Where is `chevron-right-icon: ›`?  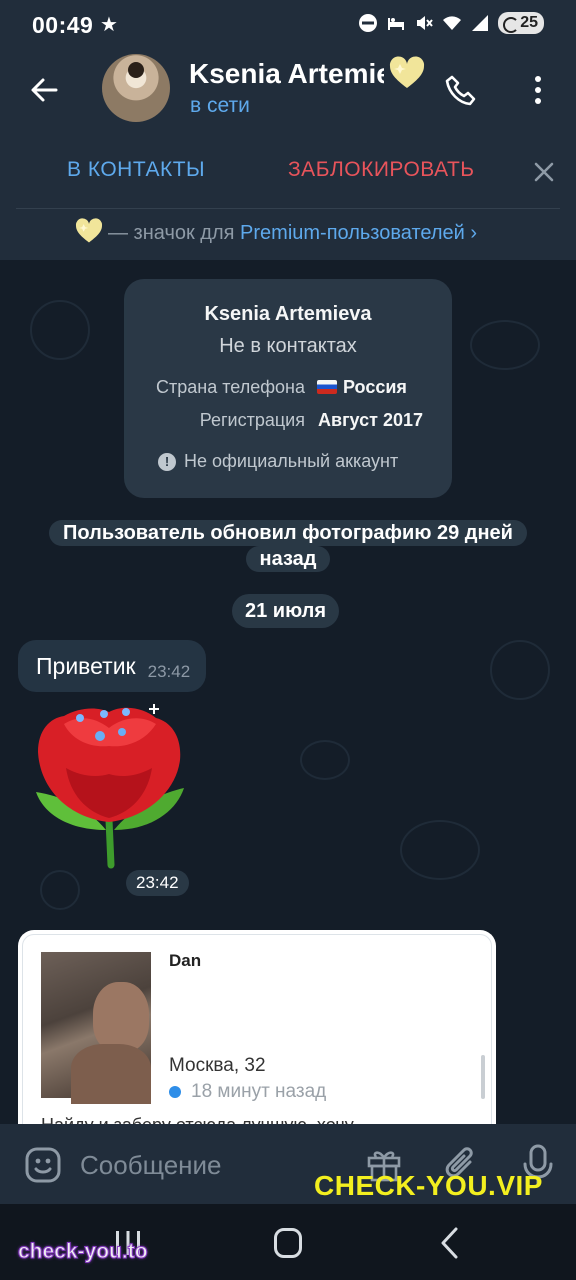
chevron-right-icon: › is located at coordinates (474, 233).